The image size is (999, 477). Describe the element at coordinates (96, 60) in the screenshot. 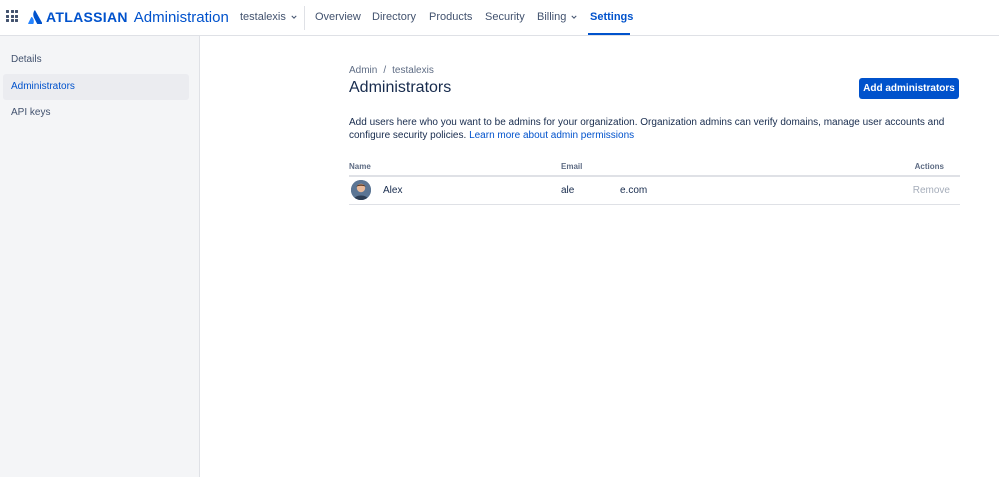

I see `sidebar-item-details: Details` at that location.